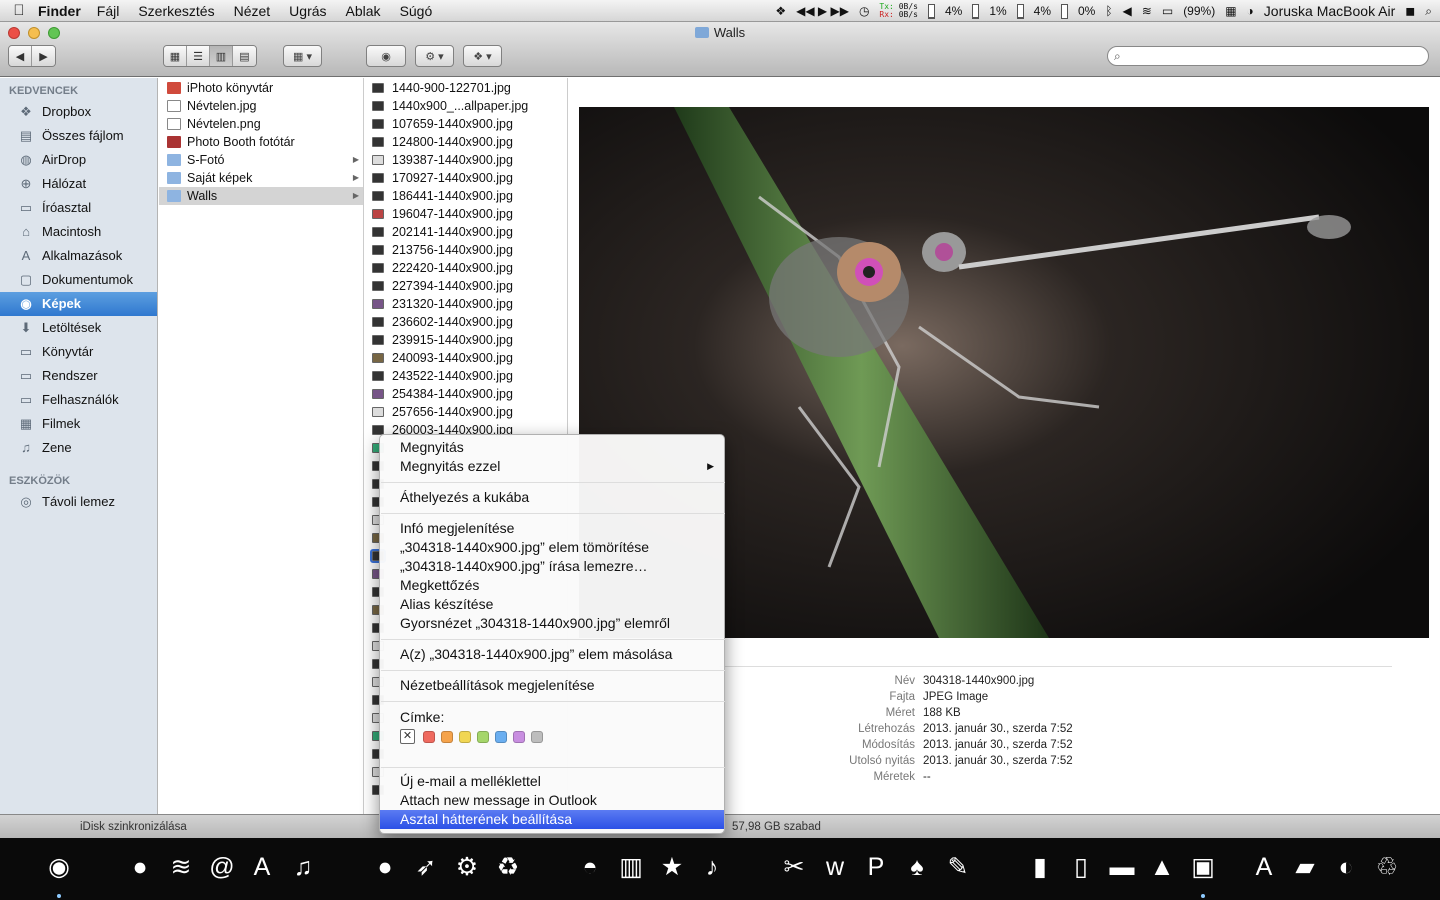 Image resolution: width=1440 pixels, height=900 pixels. Describe the element at coordinates (467, 867) in the screenshot. I see `gear-icon: ⚙` at that location.